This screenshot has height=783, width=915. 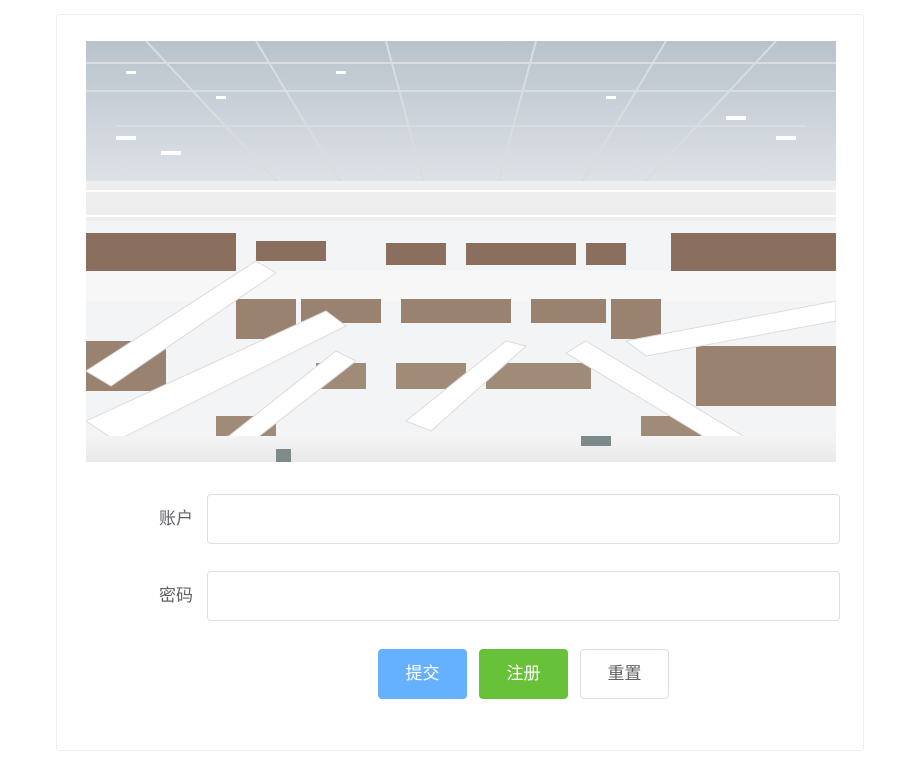 What do you see at coordinates (176, 596) in the screenshot?
I see `password-label: 密码` at bounding box center [176, 596].